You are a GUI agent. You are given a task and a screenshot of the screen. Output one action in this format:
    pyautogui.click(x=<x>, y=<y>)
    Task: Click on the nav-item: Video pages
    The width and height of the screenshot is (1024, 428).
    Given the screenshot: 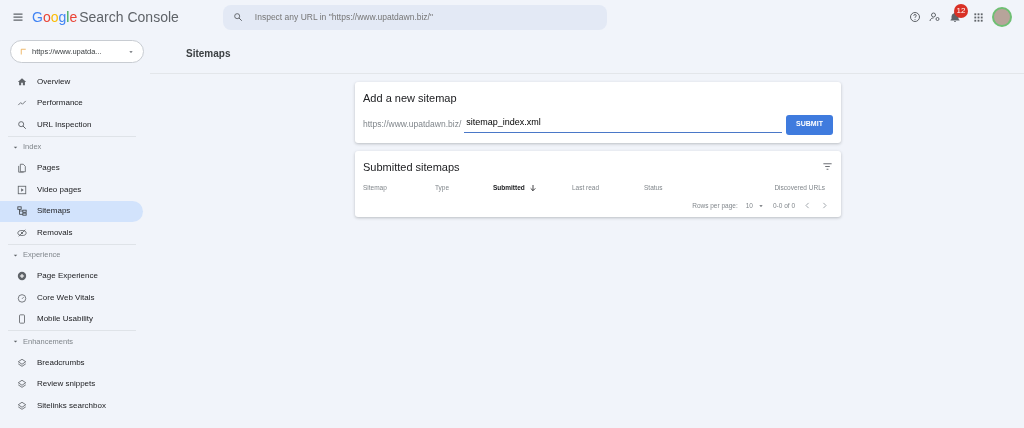 What is the action you would take?
    pyautogui.click(x=71, y=190)
    